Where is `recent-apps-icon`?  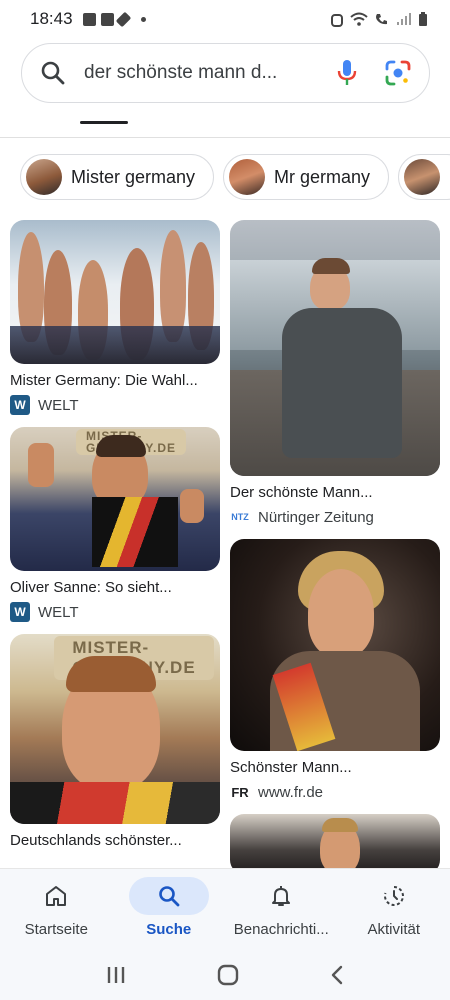 recent-apps-icon is located at coordinates (116, 975).